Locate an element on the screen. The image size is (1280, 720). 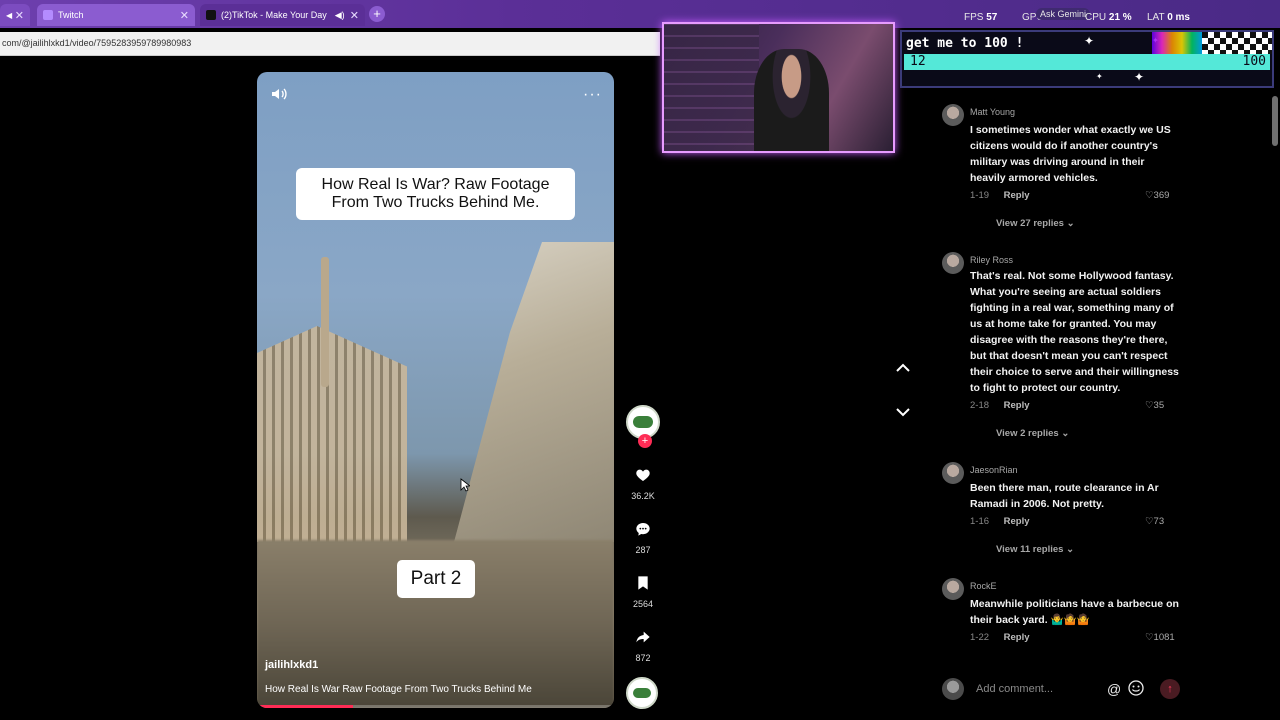
comment-date: 1-22 is located at coordinates (980, 637).